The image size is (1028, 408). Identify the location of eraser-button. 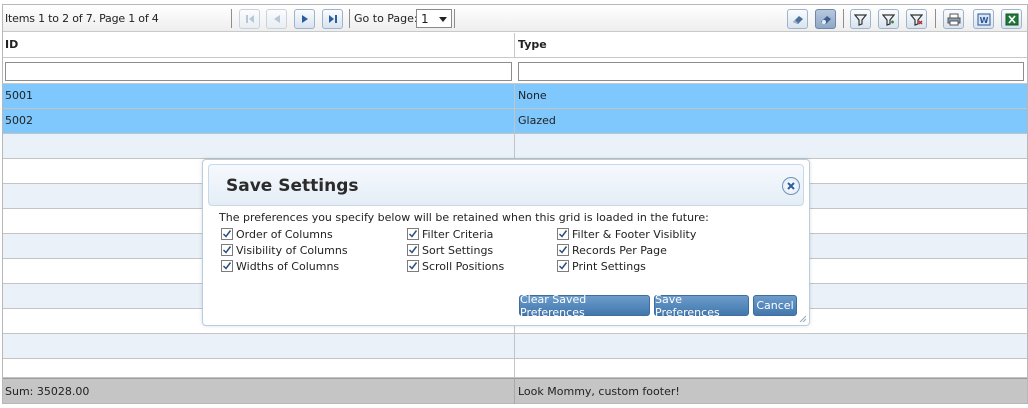
(797, 19).